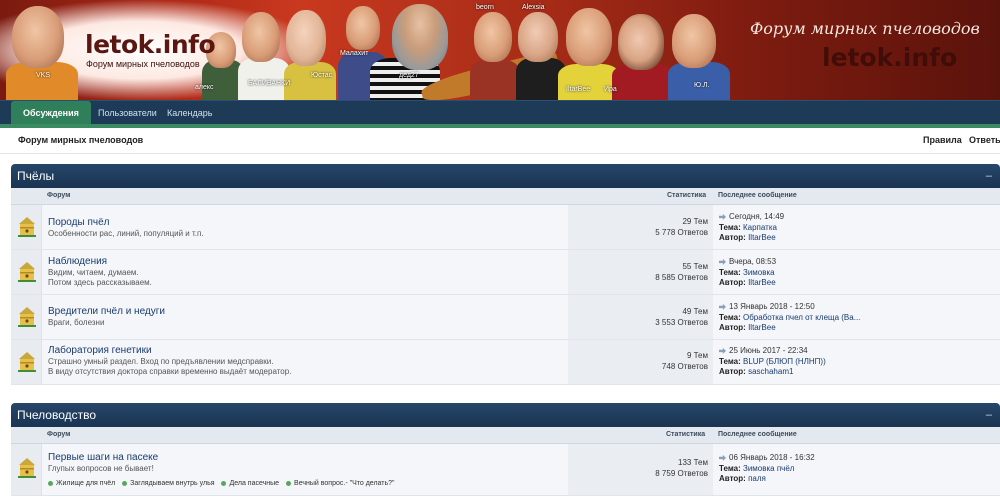  I want to click on forum-title: Породы пчёл, so click(78, 222).